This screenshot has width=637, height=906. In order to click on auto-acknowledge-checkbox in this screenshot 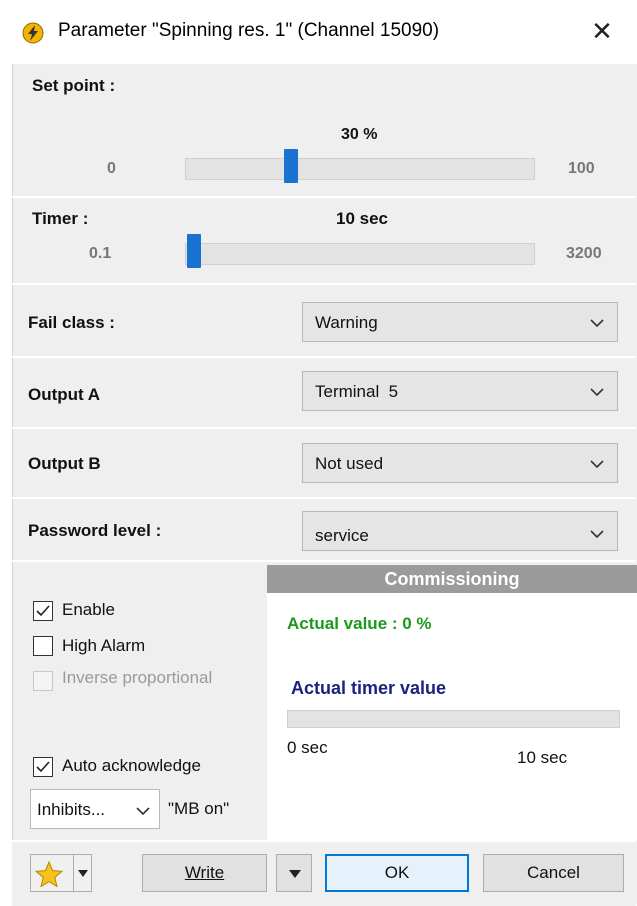, I will do `click(43, 767)`.